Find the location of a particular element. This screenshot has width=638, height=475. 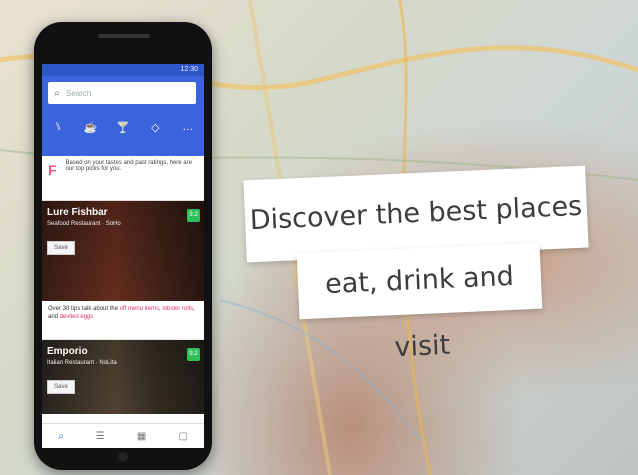

tip-highlight-2: lobster rolls is located at coordinates (177, 309).